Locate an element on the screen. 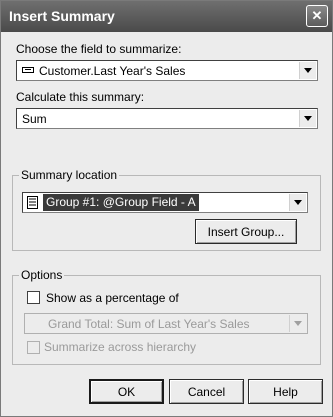 The image size is (333, 417). hierarchy-checkbox is located at coordinates (33, 347).